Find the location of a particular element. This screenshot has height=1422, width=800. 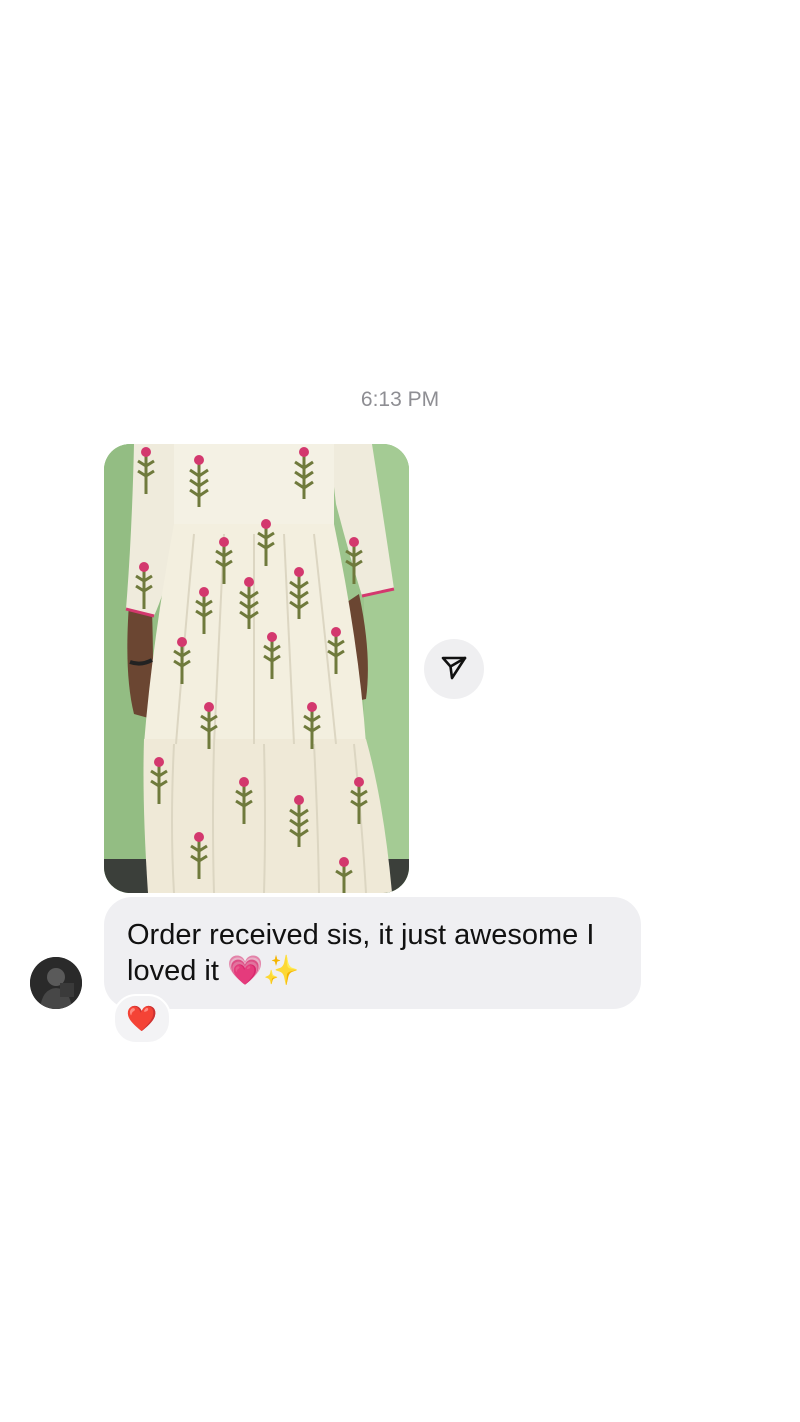

message-timestamp: 6:13 PM is located at coordinates (400, 399).